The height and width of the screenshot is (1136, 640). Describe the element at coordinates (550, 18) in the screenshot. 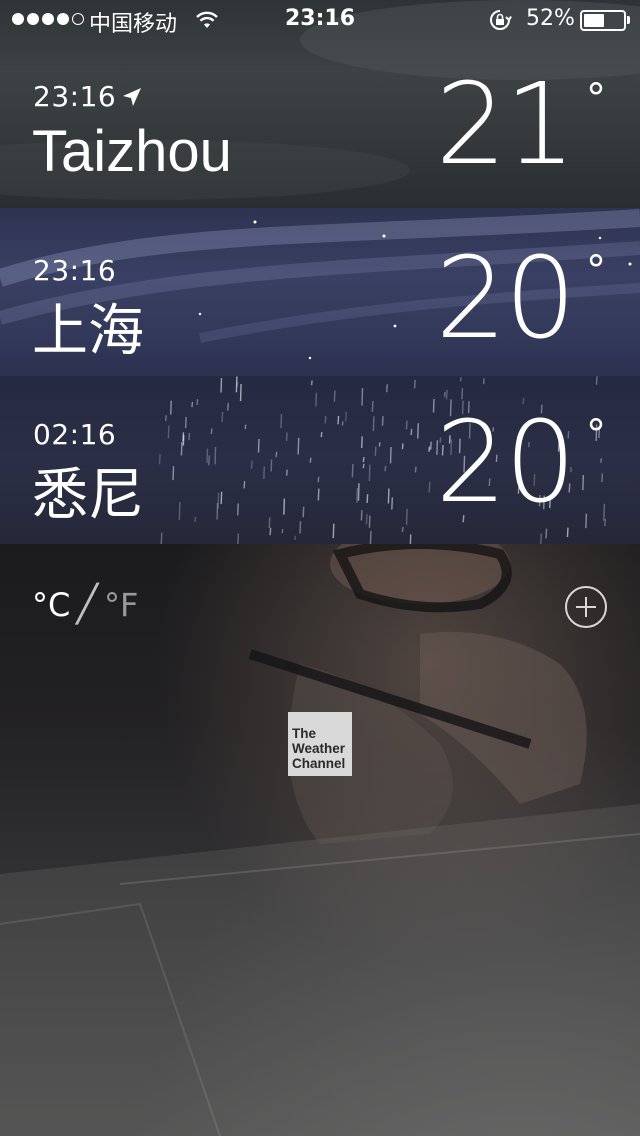

I see `battery-percentage: 52%` at that location.